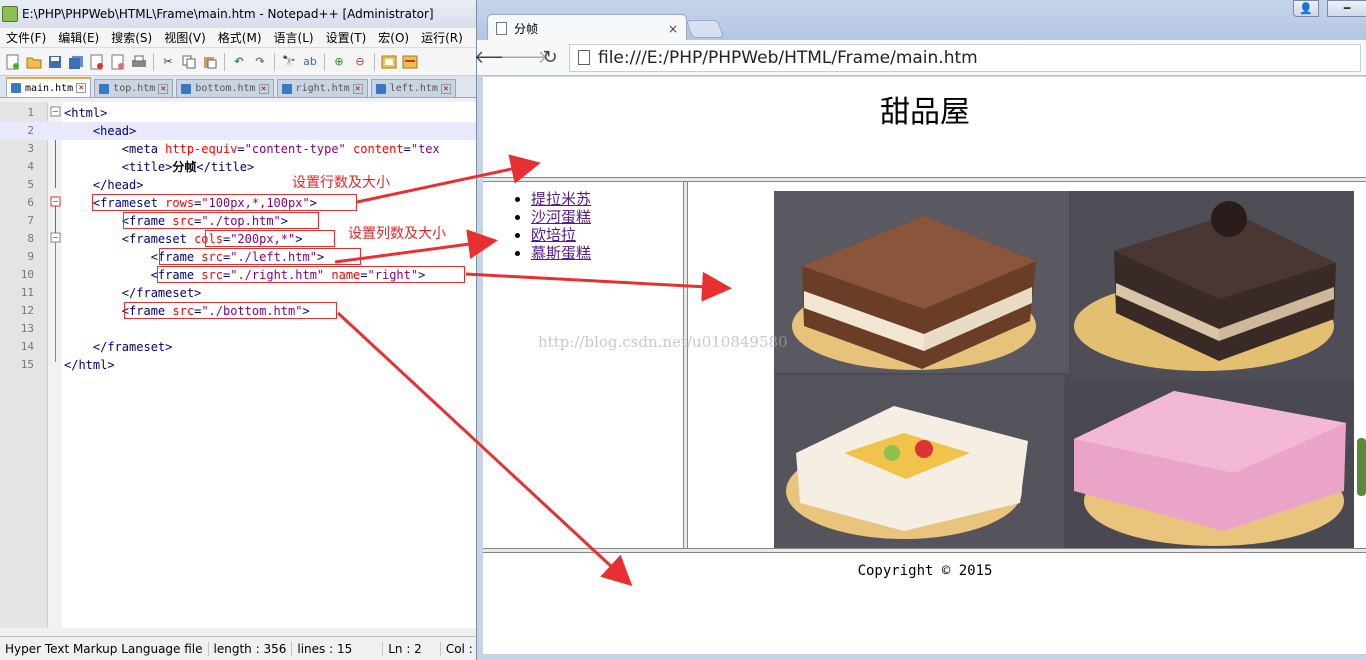 Image resolution: width=1366 pixels, height=660 pixels. Describe the element at coordinates (925, 571) in the screenshot. I see `copyright-text: Copyright © 2015` at that location.